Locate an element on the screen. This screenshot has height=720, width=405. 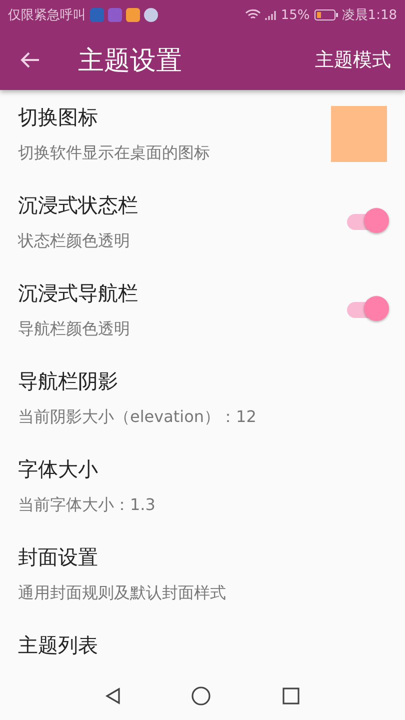
settings-row: 沉浸式导航栏 导航栏颜色透明 is located at coordinates (202, 310).